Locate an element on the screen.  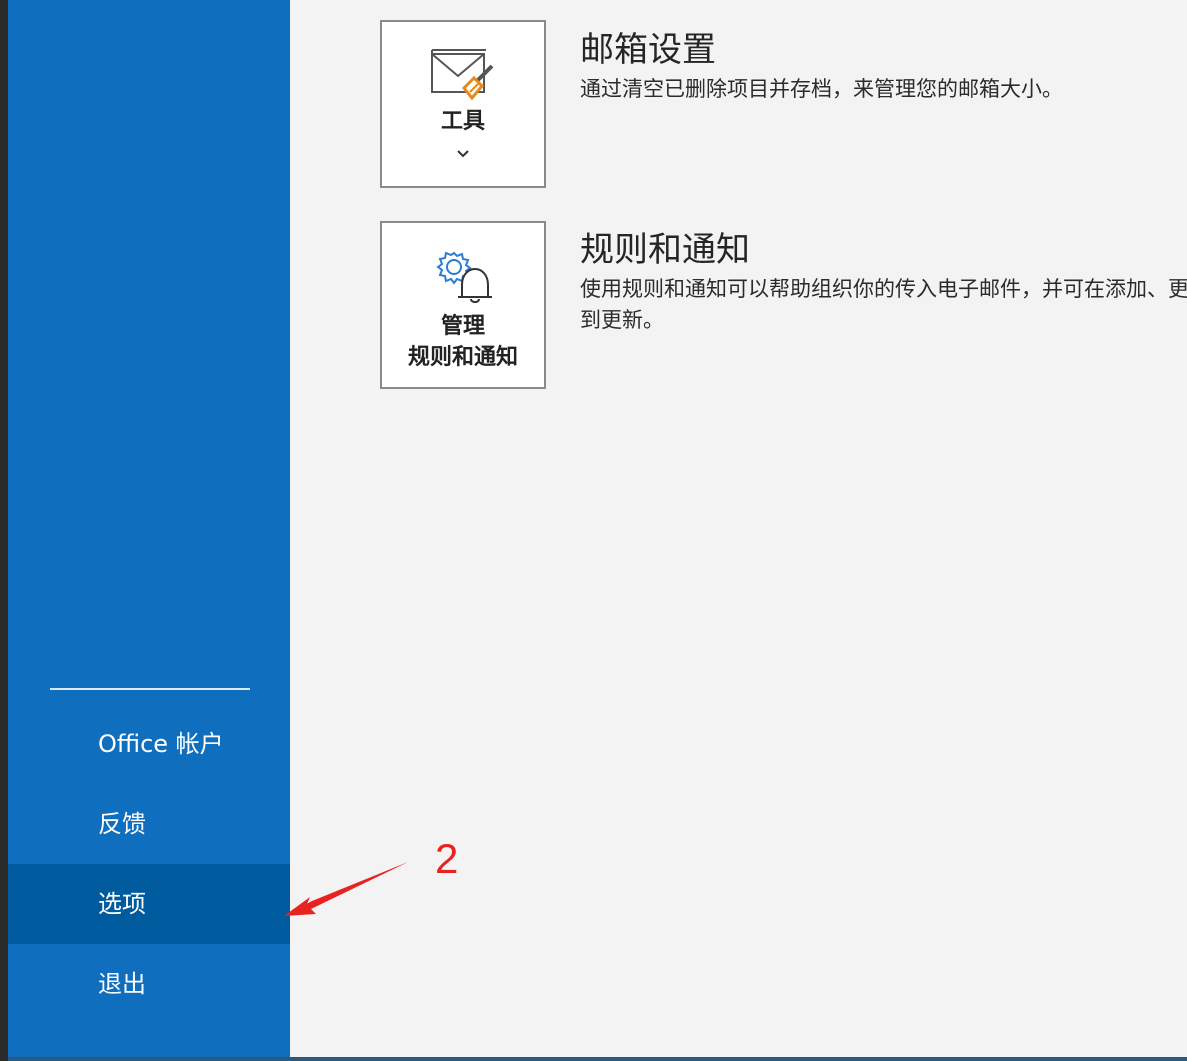
manage-rules-alerts-button: 管理 规则和通知 is located at coordinates (463, 305).